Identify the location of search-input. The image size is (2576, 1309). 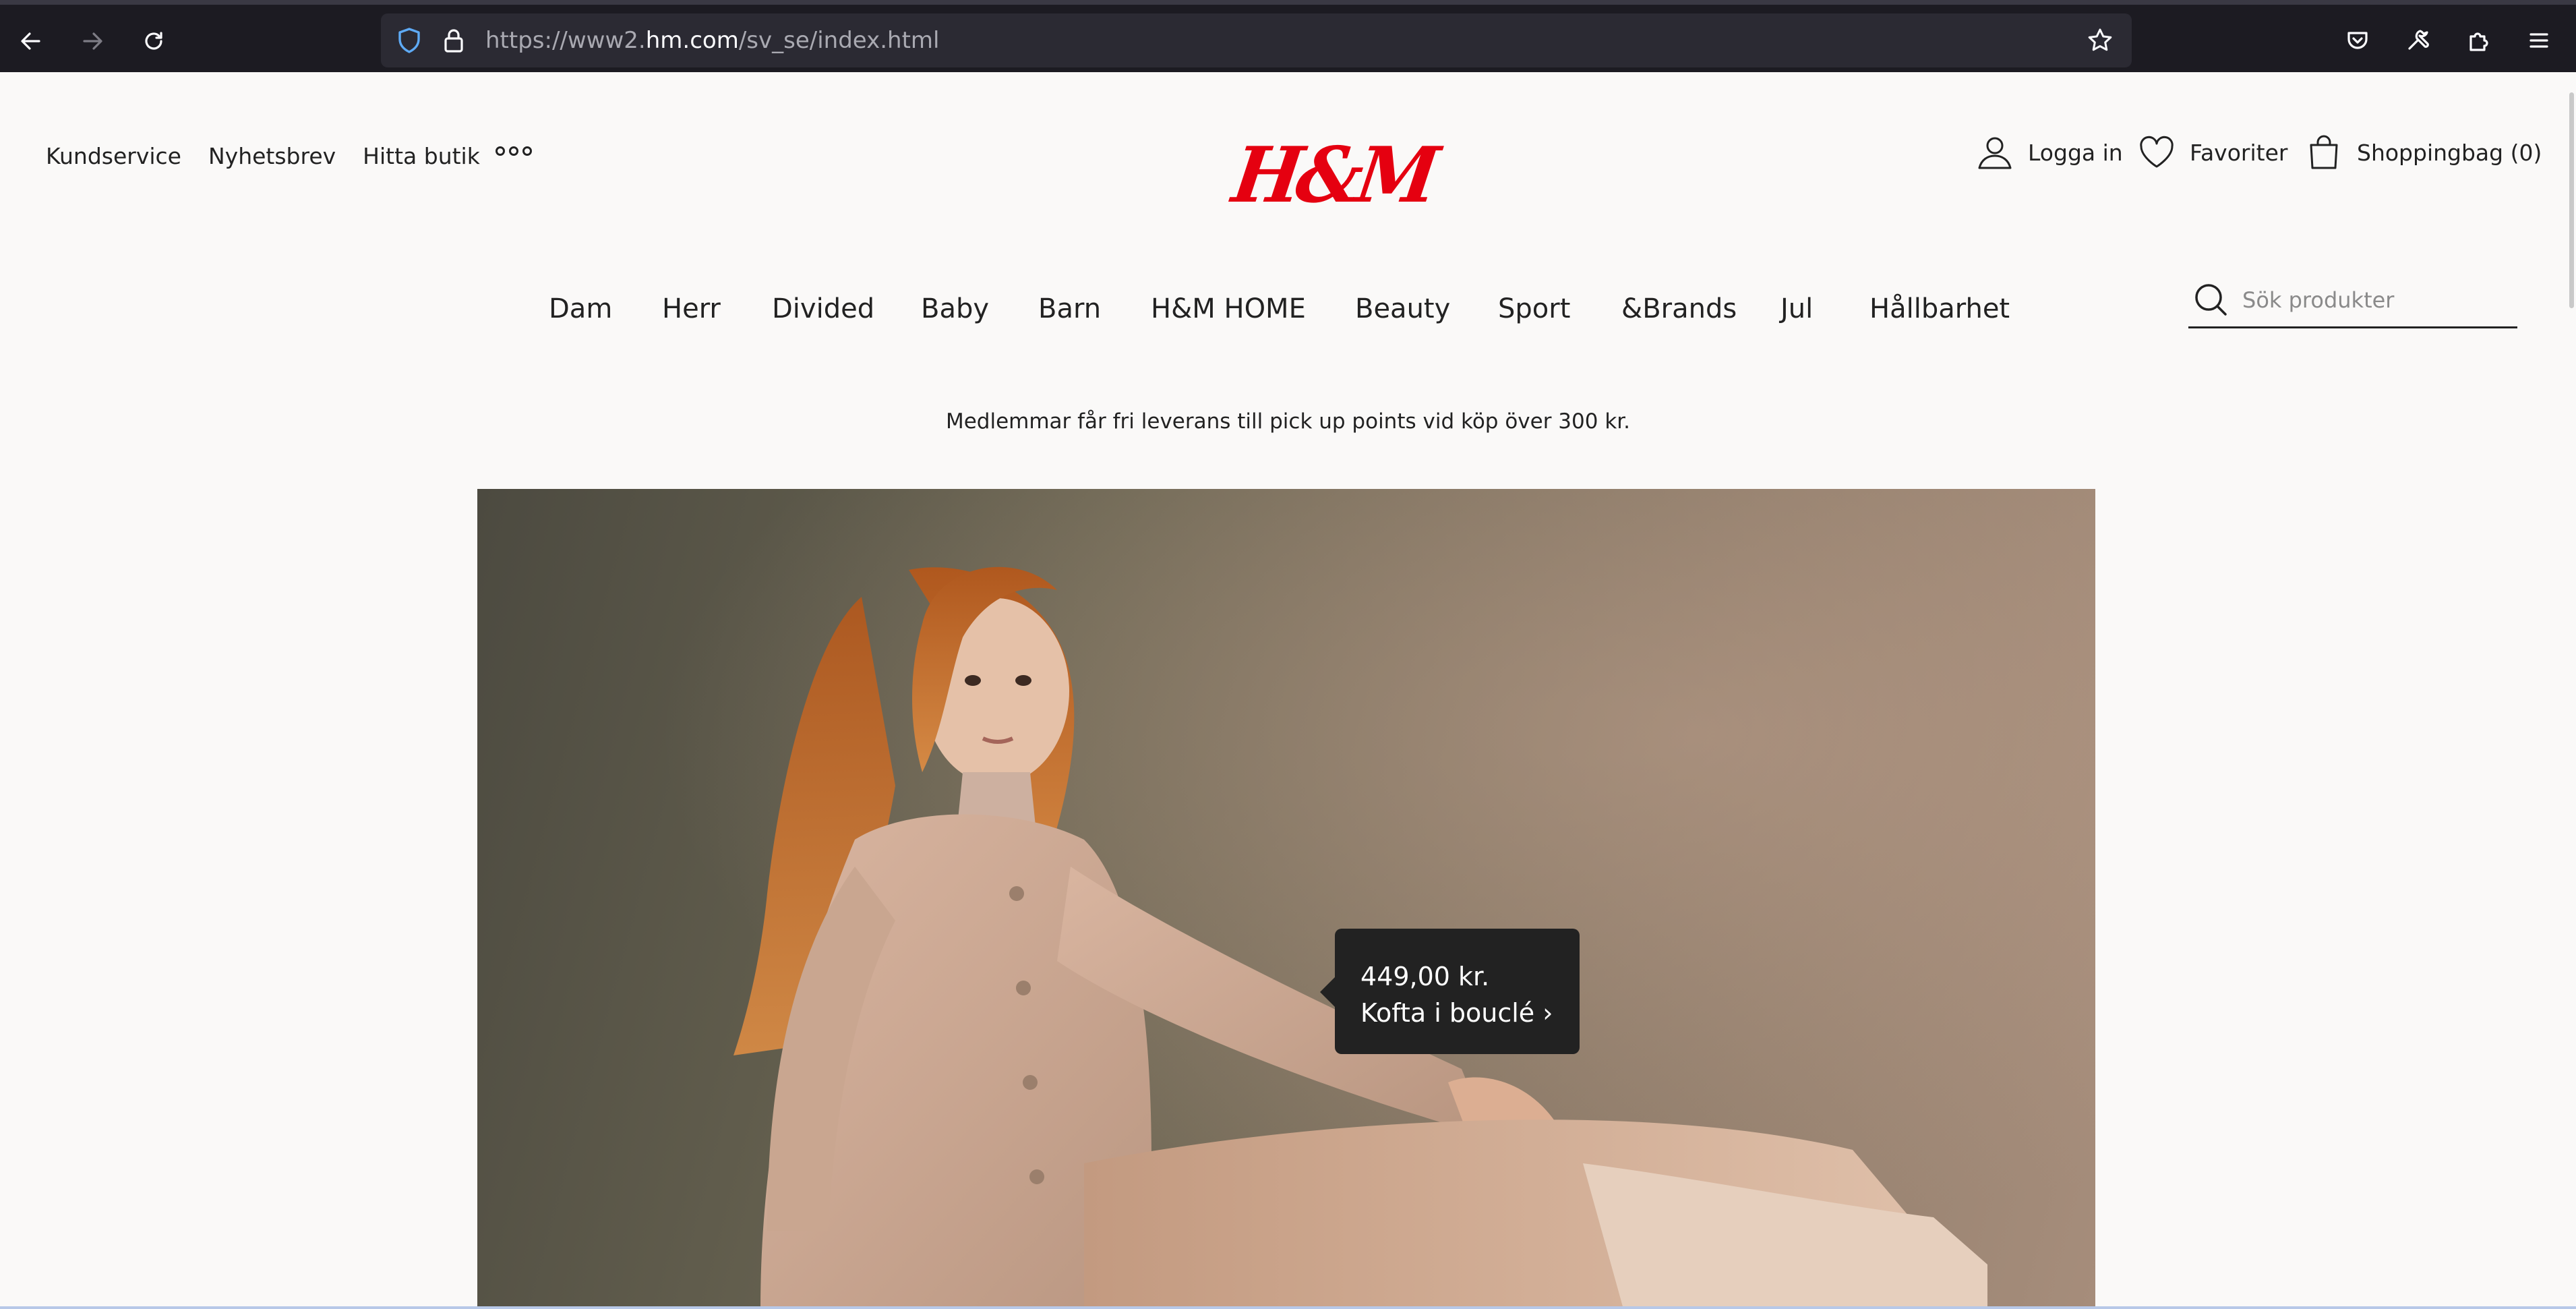
(2377, 300).